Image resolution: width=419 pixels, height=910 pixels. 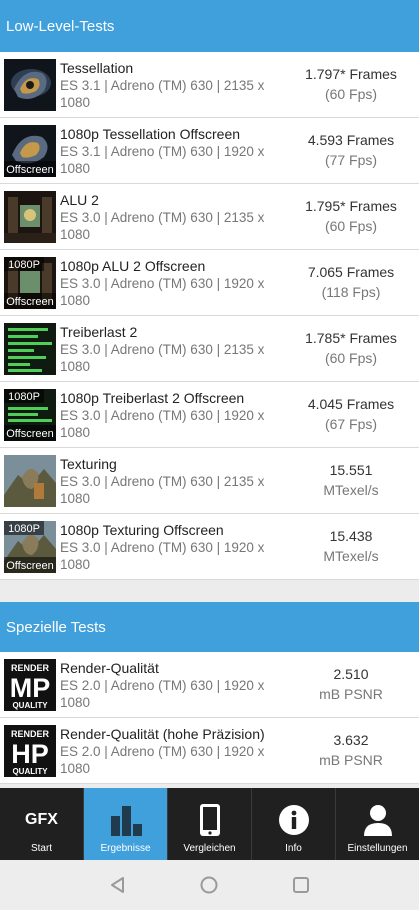 I want to click on nav-results: Ergebnisse, so click(x=126, y=824).